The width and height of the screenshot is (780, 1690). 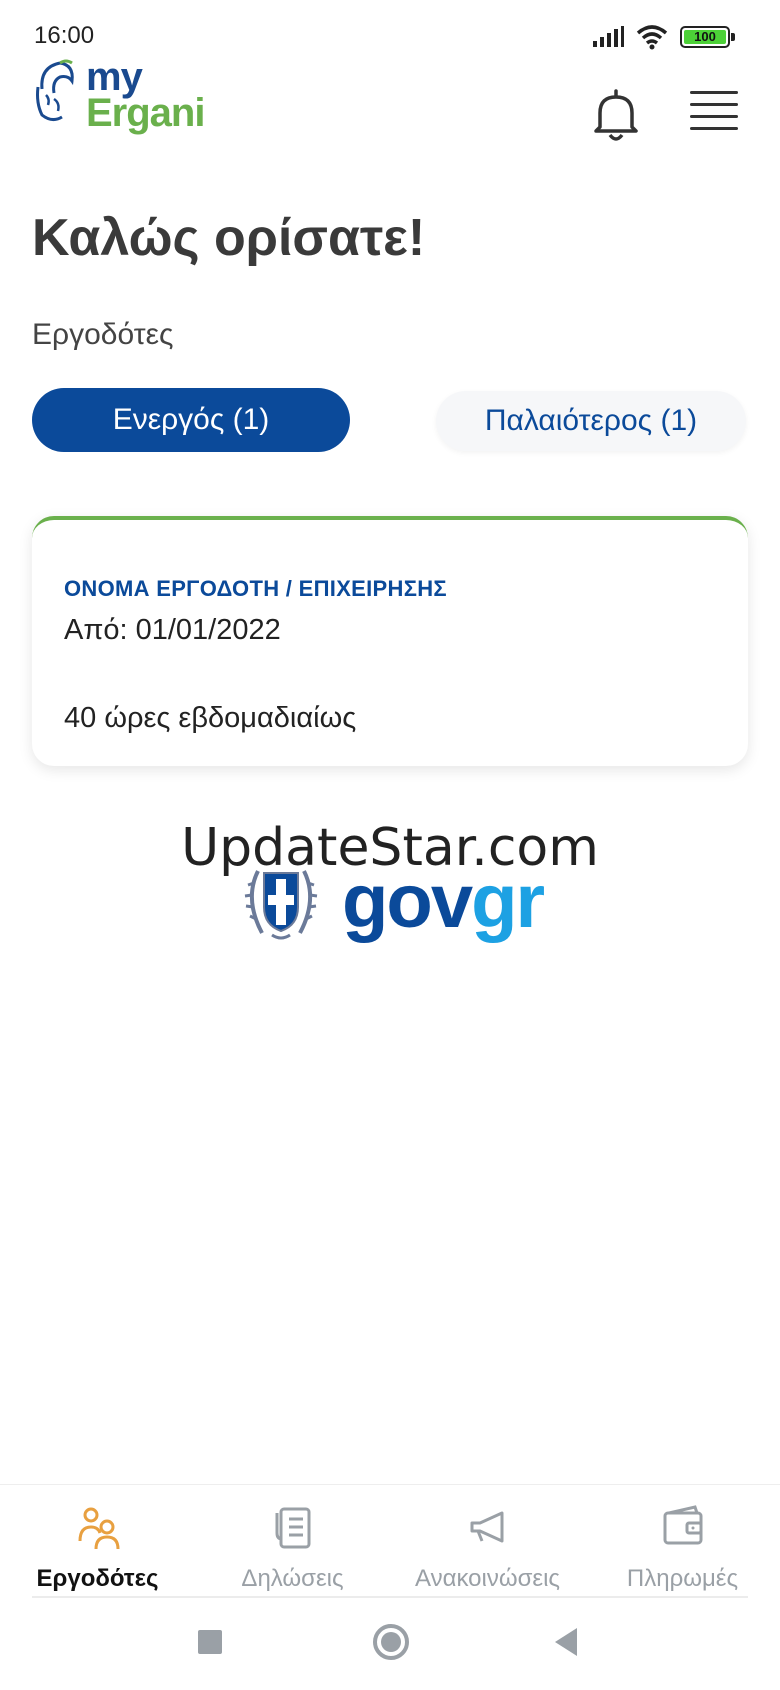 I want to click on logo-text: my Ergani, so click(x=145, y=95).